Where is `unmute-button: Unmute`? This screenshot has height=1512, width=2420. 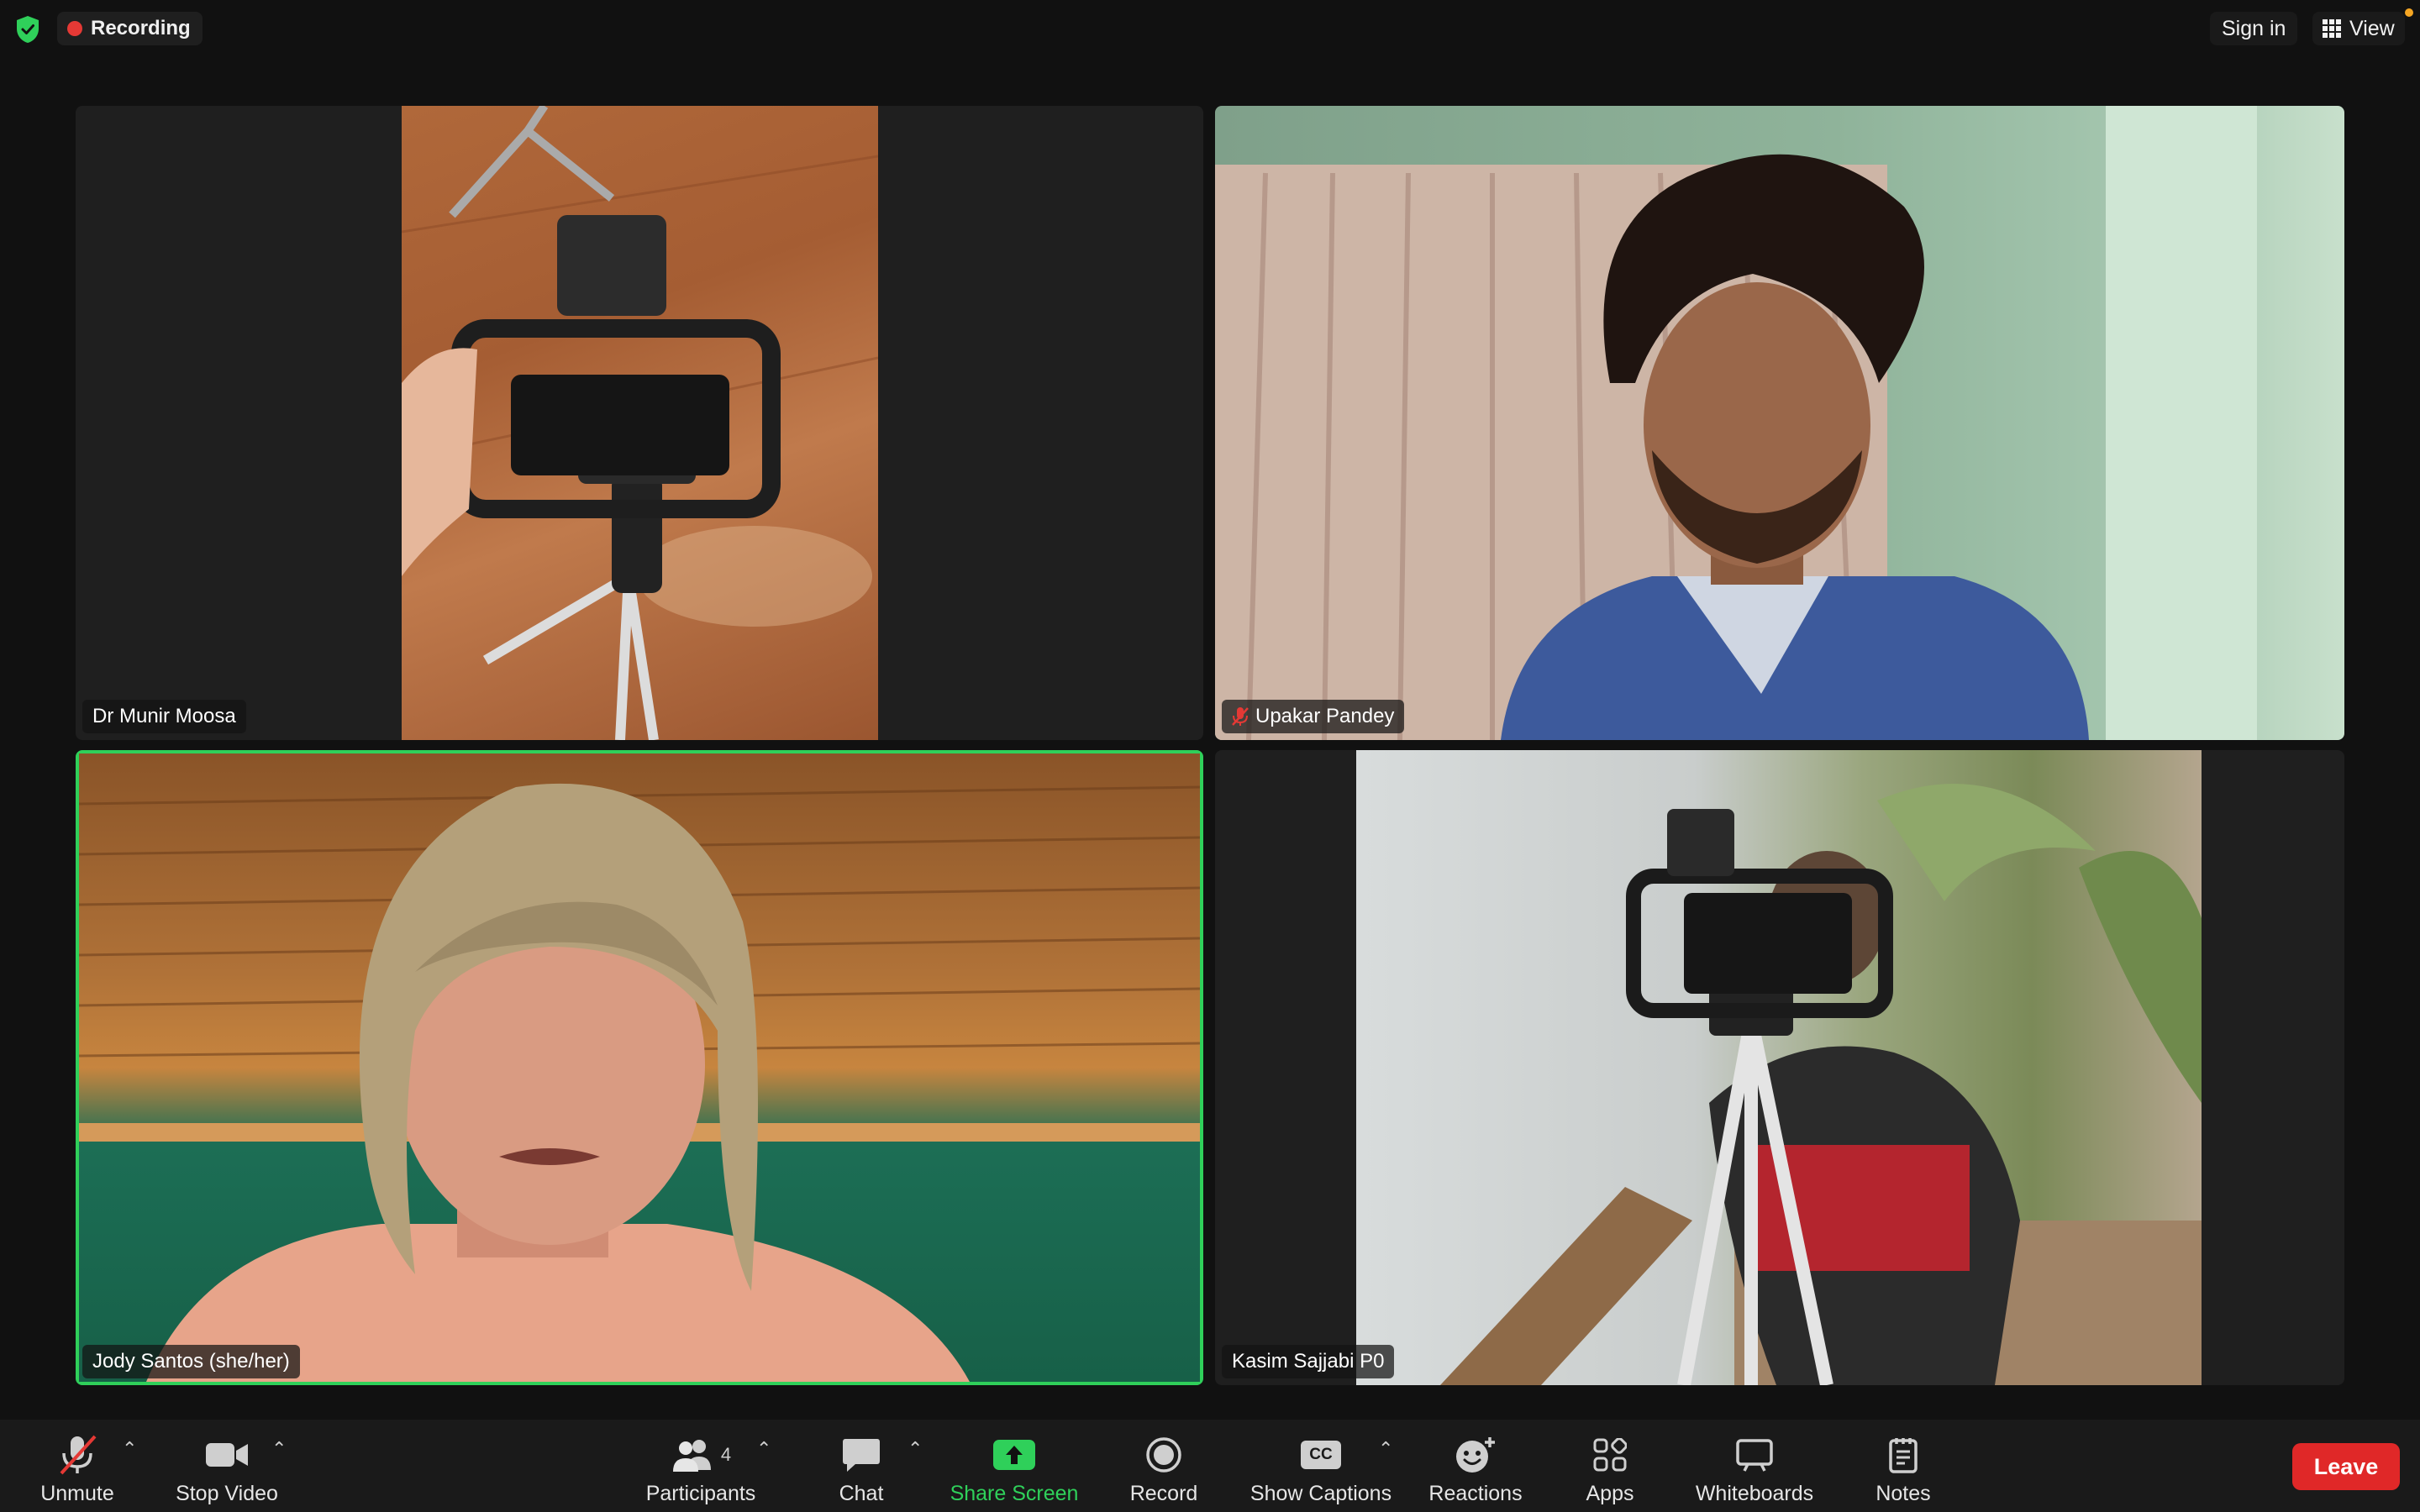 unmute-button: Unmute is located at coordinates (77, 1466).